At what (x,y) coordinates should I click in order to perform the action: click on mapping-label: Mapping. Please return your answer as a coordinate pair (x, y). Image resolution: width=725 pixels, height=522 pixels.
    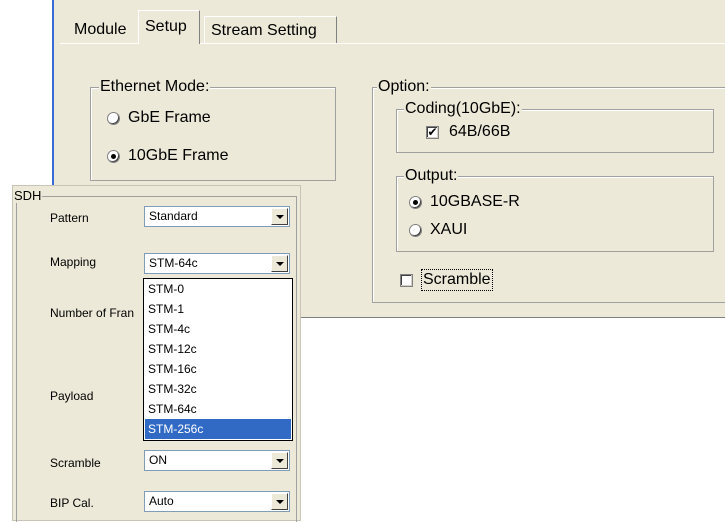
    Looking at the image, I should click on (73, 262).